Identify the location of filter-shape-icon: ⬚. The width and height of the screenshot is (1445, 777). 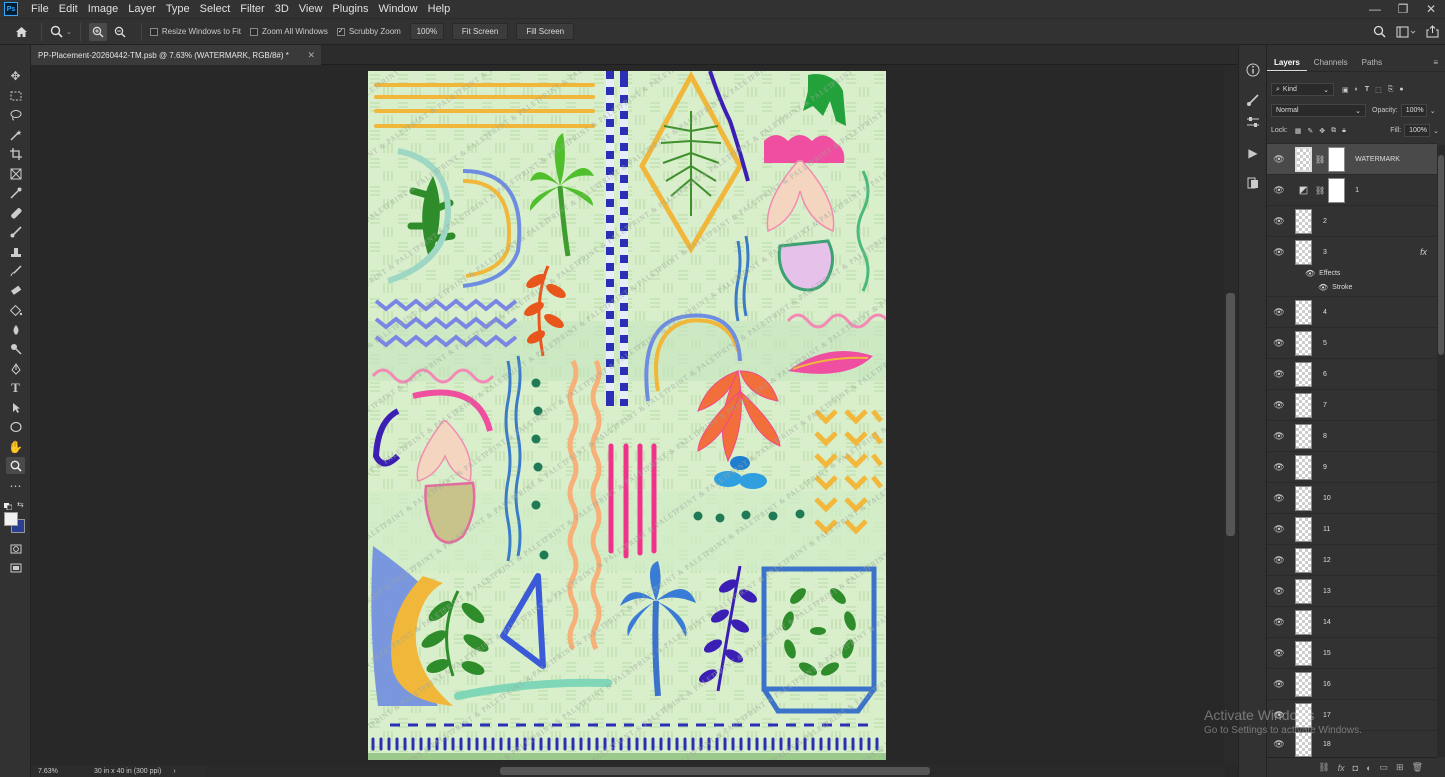
(1378, 90).